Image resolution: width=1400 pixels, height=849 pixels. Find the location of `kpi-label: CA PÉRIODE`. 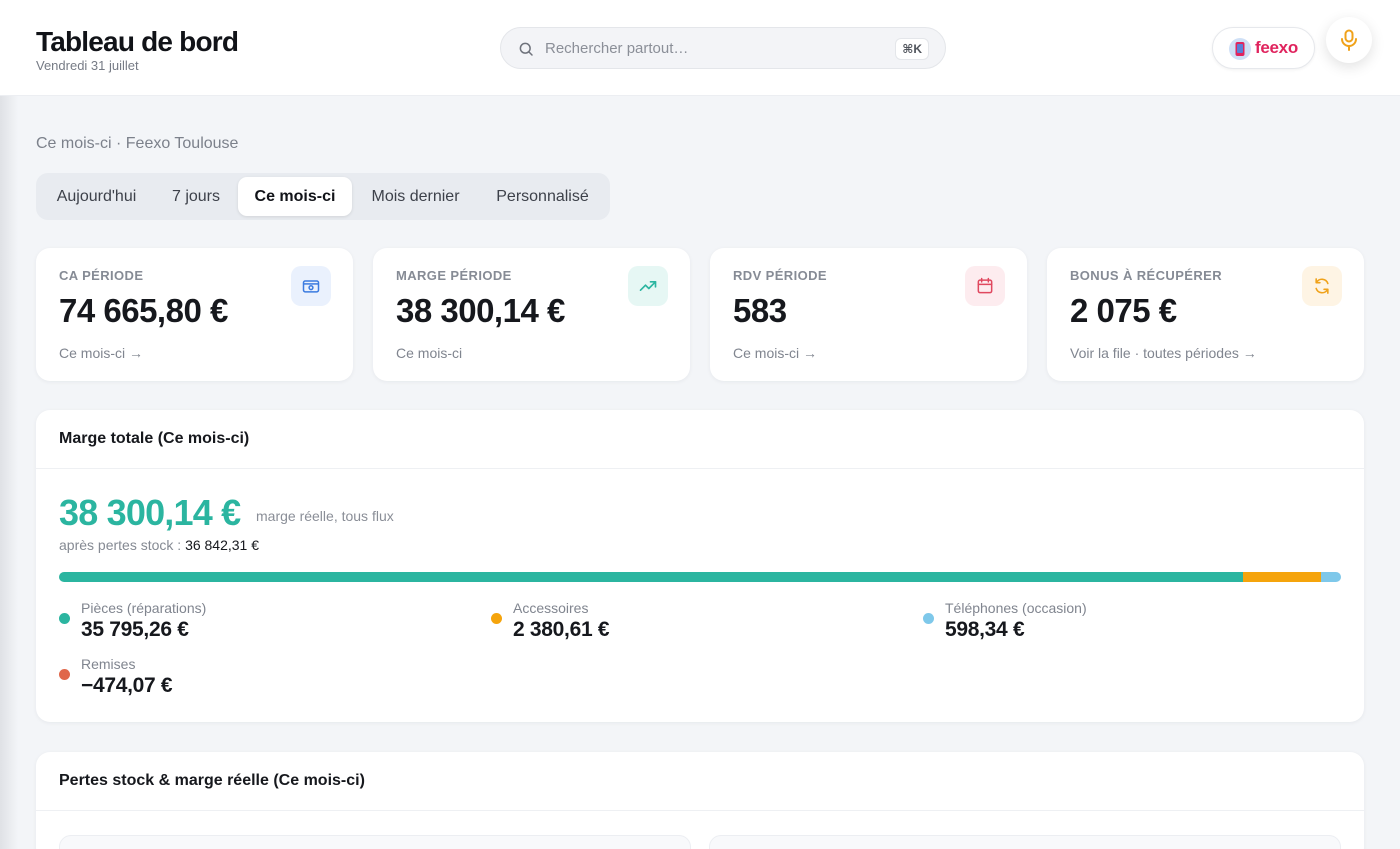

kpi-label: CA PÉRIODE is located at coordinates (101, 275).